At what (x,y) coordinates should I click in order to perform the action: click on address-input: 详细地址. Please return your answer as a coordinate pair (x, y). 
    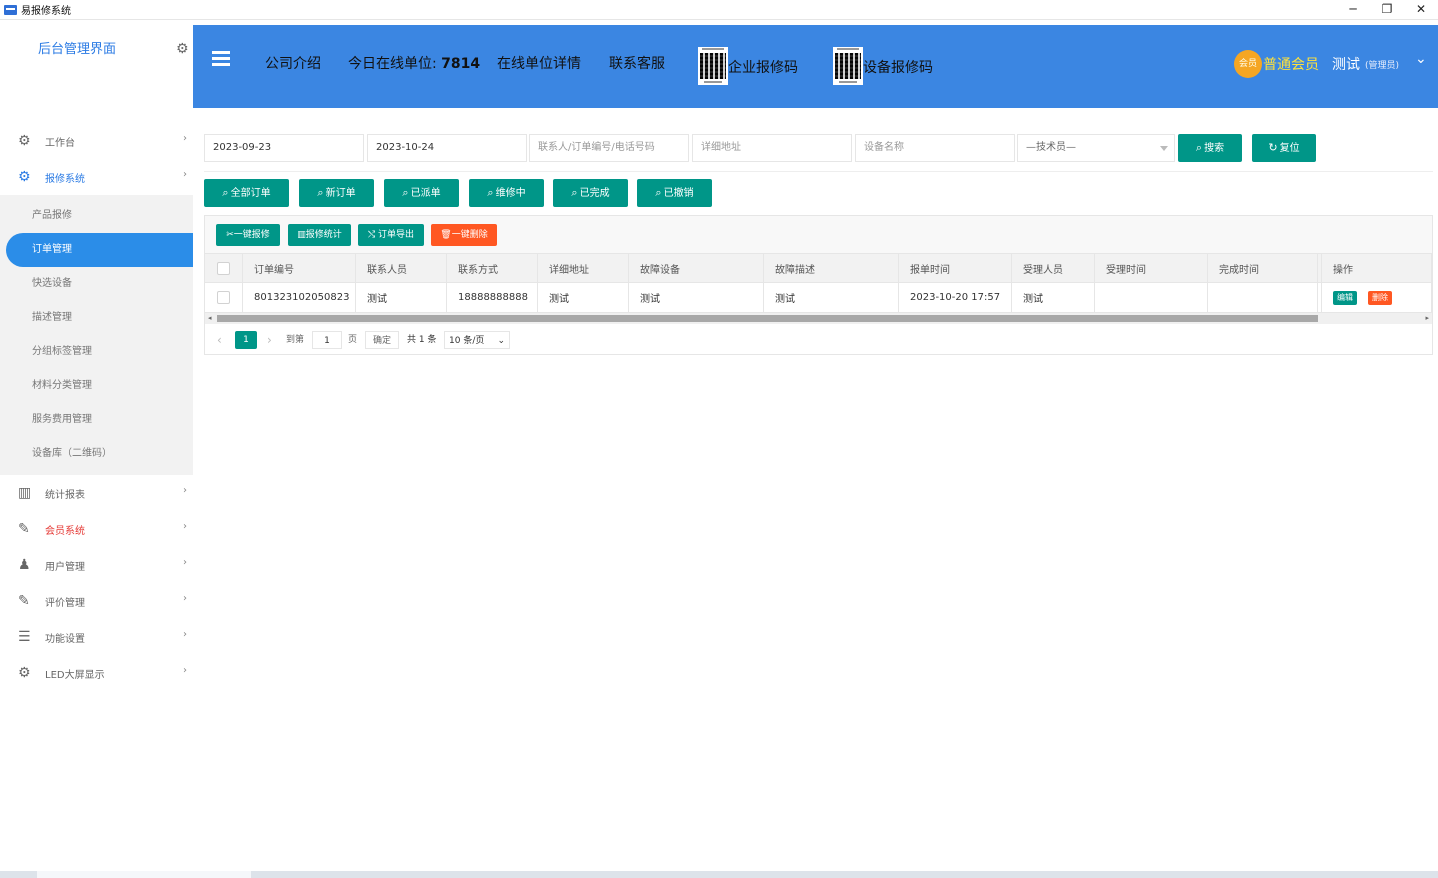
    Looking at the image, I should click on (772, 148).